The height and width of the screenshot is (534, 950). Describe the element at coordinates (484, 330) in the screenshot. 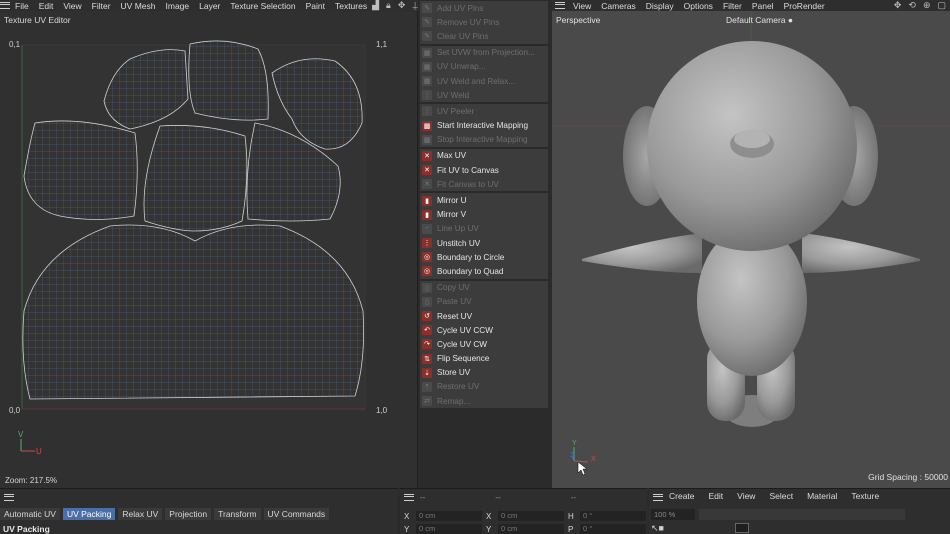

I see `menu-cycle-uv-ccw: ↶ Cycle UV CCW` at that location.